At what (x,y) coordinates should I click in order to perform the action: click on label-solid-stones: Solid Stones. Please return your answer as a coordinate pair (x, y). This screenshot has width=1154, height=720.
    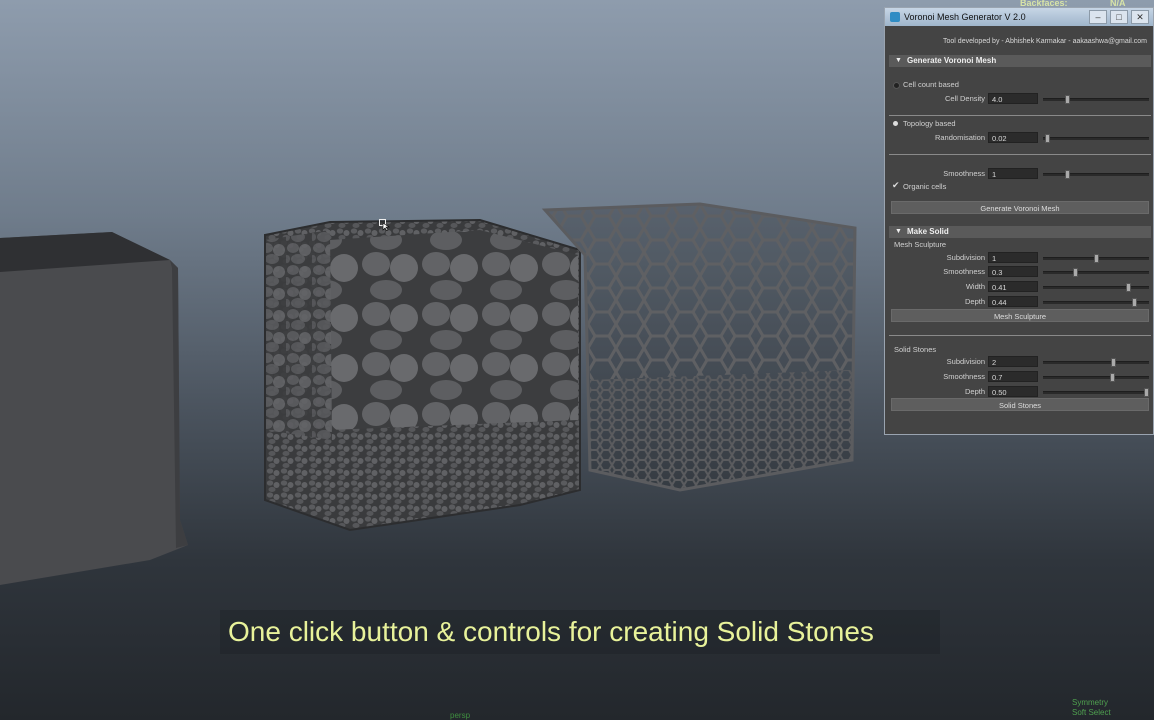
    Looking at the image, I should click on (915, 349).